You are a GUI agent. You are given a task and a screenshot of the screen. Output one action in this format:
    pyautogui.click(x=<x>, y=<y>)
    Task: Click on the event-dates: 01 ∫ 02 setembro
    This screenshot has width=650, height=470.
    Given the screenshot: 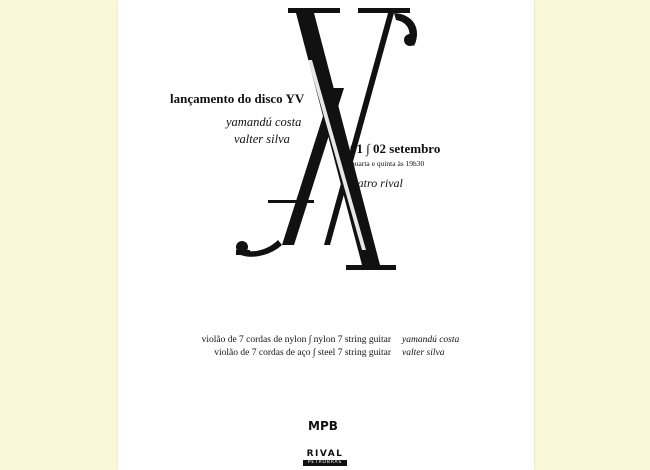 What is the action you would take?
    pyautogui.click(x=395, y=148)
    